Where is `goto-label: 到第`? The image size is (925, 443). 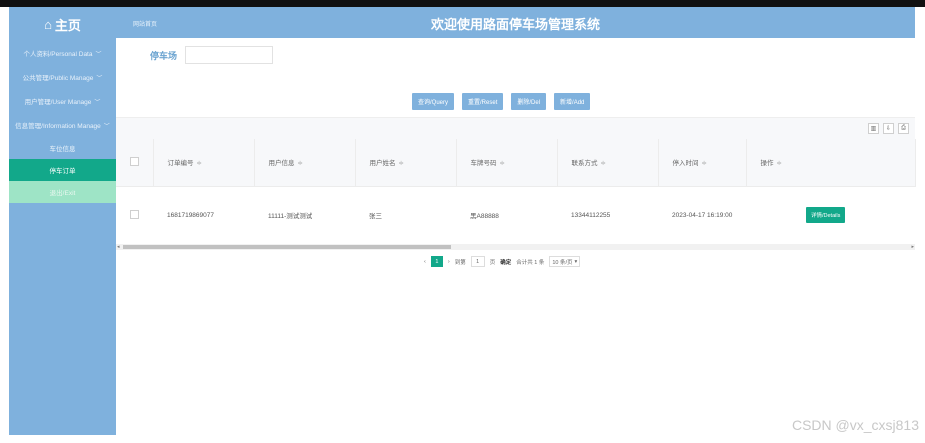 goto-label: 到第 is located at coordinates (460, 262).